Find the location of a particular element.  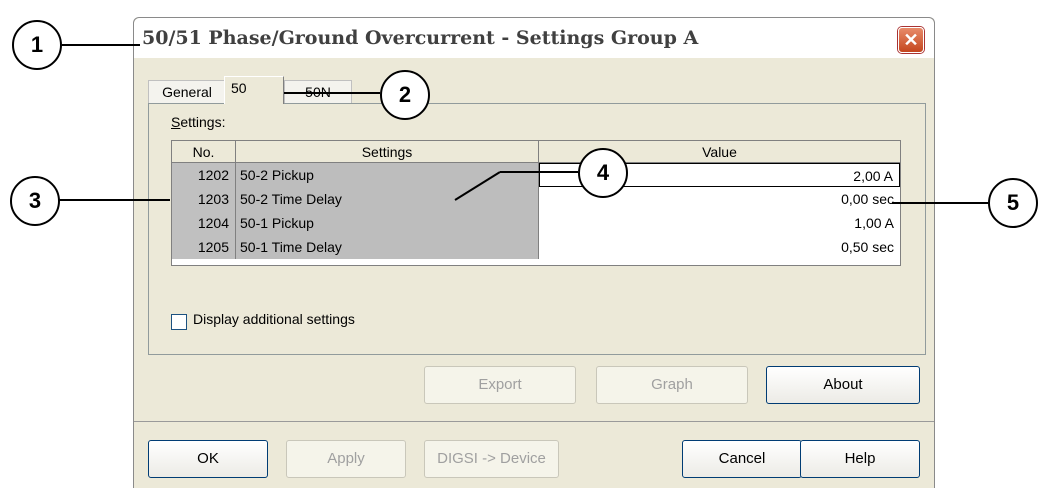

callout-2: 2 is located at coordinates (405, 95).